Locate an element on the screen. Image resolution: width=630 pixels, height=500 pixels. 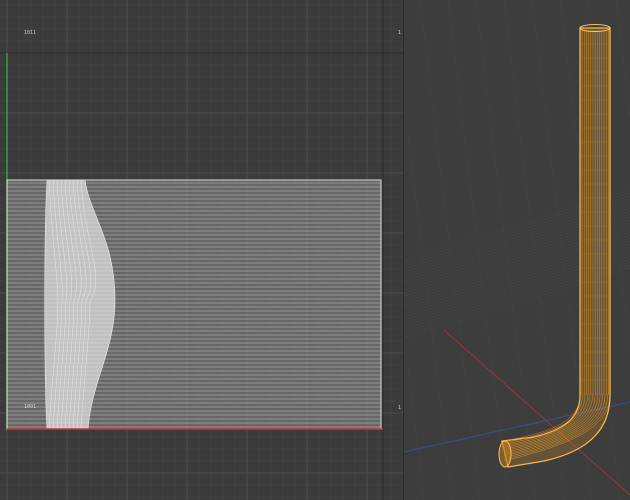
pipe-end-cap is located at coordinates (505, 454).